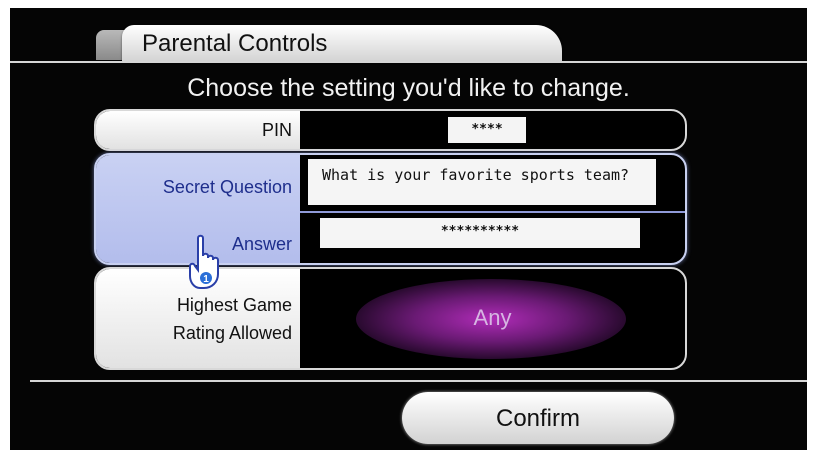 The height and width of the screenshot is (450, 819). Describe the element at coordinates (206, 263) in the screenshot. I see `hand-pointer-icon: 1` at that location.